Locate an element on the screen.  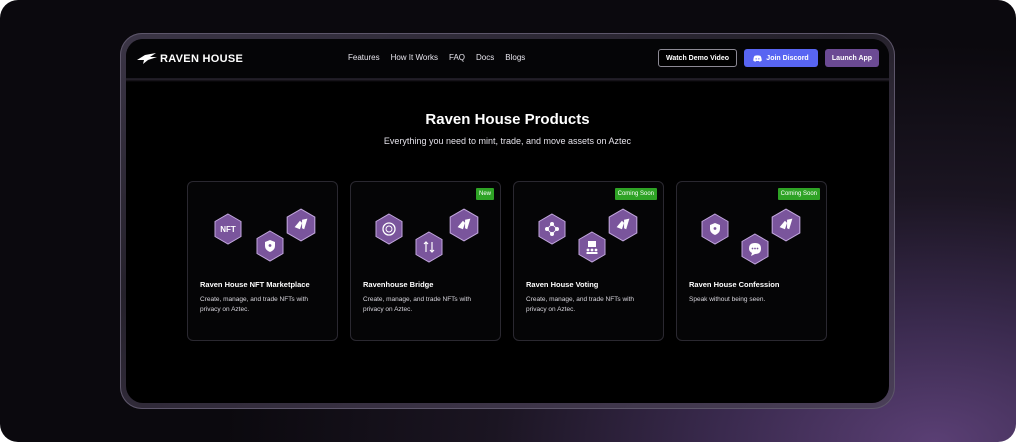
watch-demo-button: Watch Demo Video is located at coordinates (697, 58).